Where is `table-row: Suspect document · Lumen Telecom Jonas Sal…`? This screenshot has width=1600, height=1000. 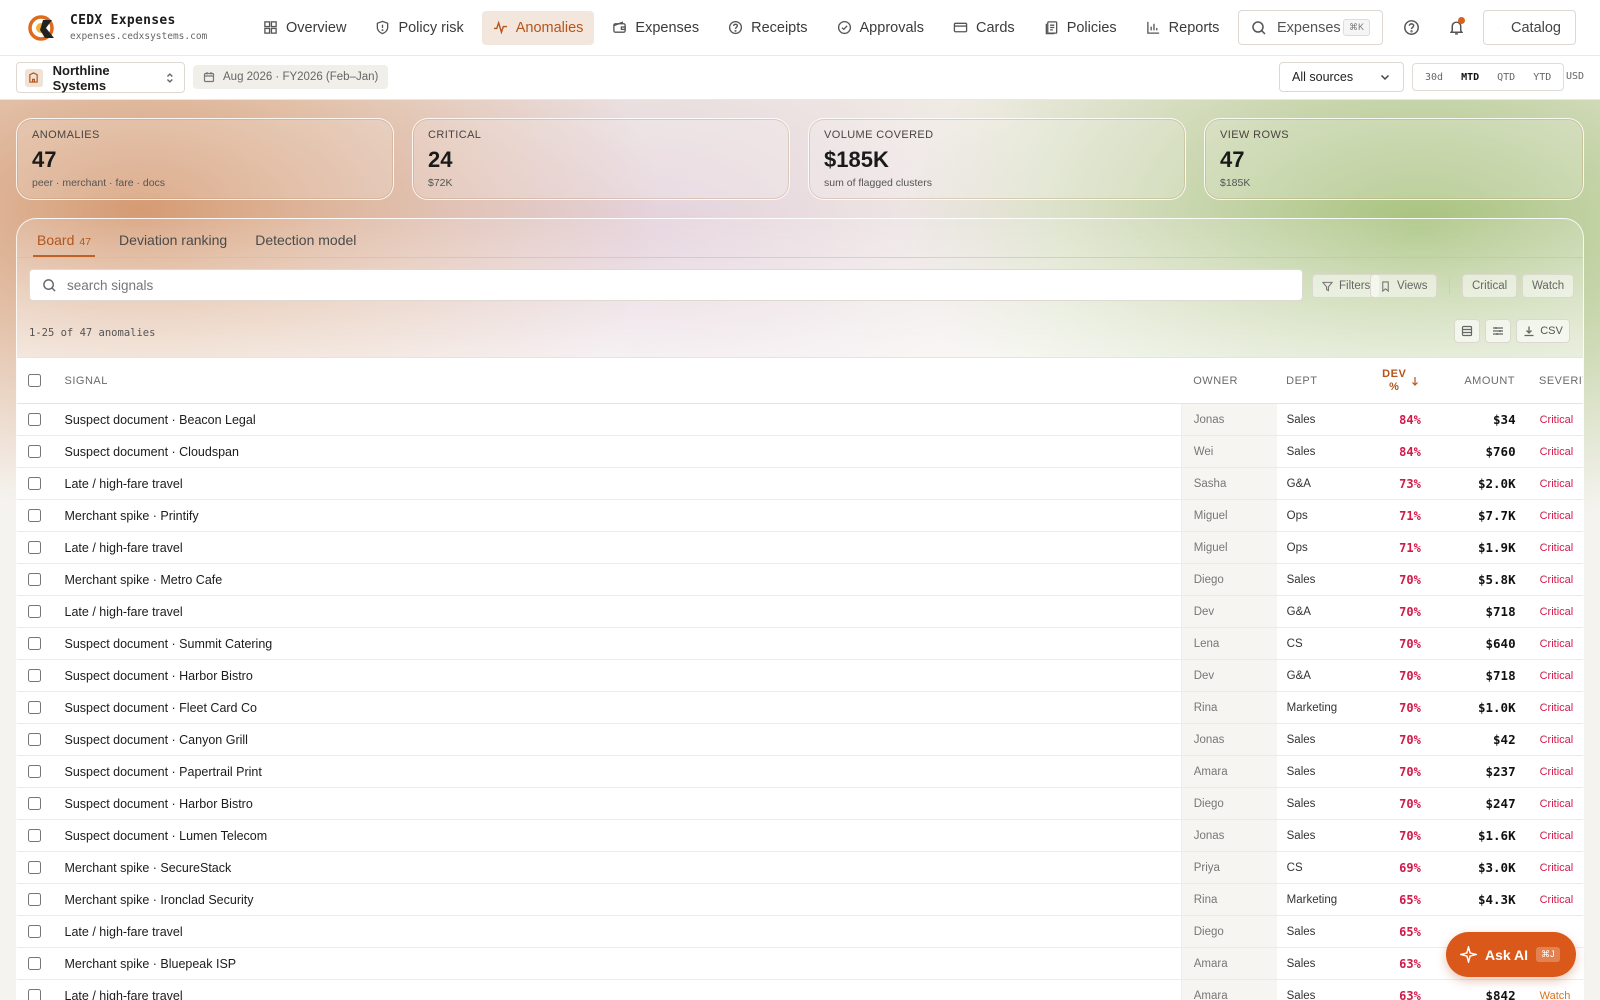
table-row: Suspect document · Lumen Telecom Jonas Sal… is located at coordinates (800, 836).